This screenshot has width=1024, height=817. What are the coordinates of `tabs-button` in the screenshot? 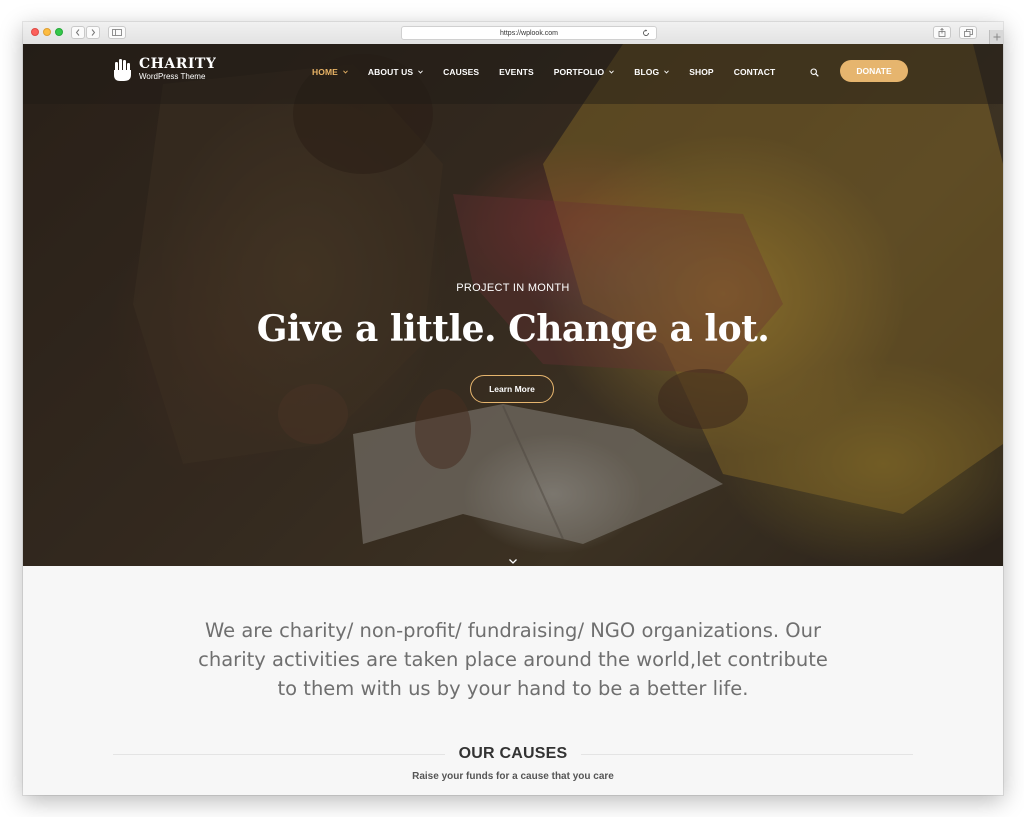 It's located at (968, 32).